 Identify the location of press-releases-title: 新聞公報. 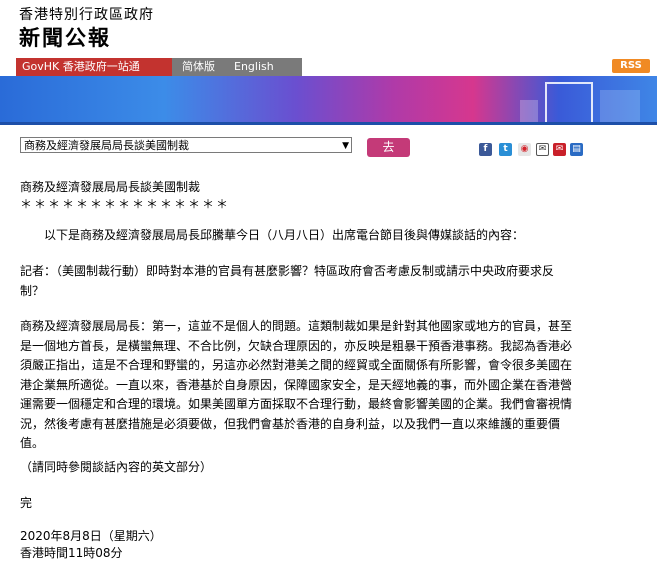
(65, 38).